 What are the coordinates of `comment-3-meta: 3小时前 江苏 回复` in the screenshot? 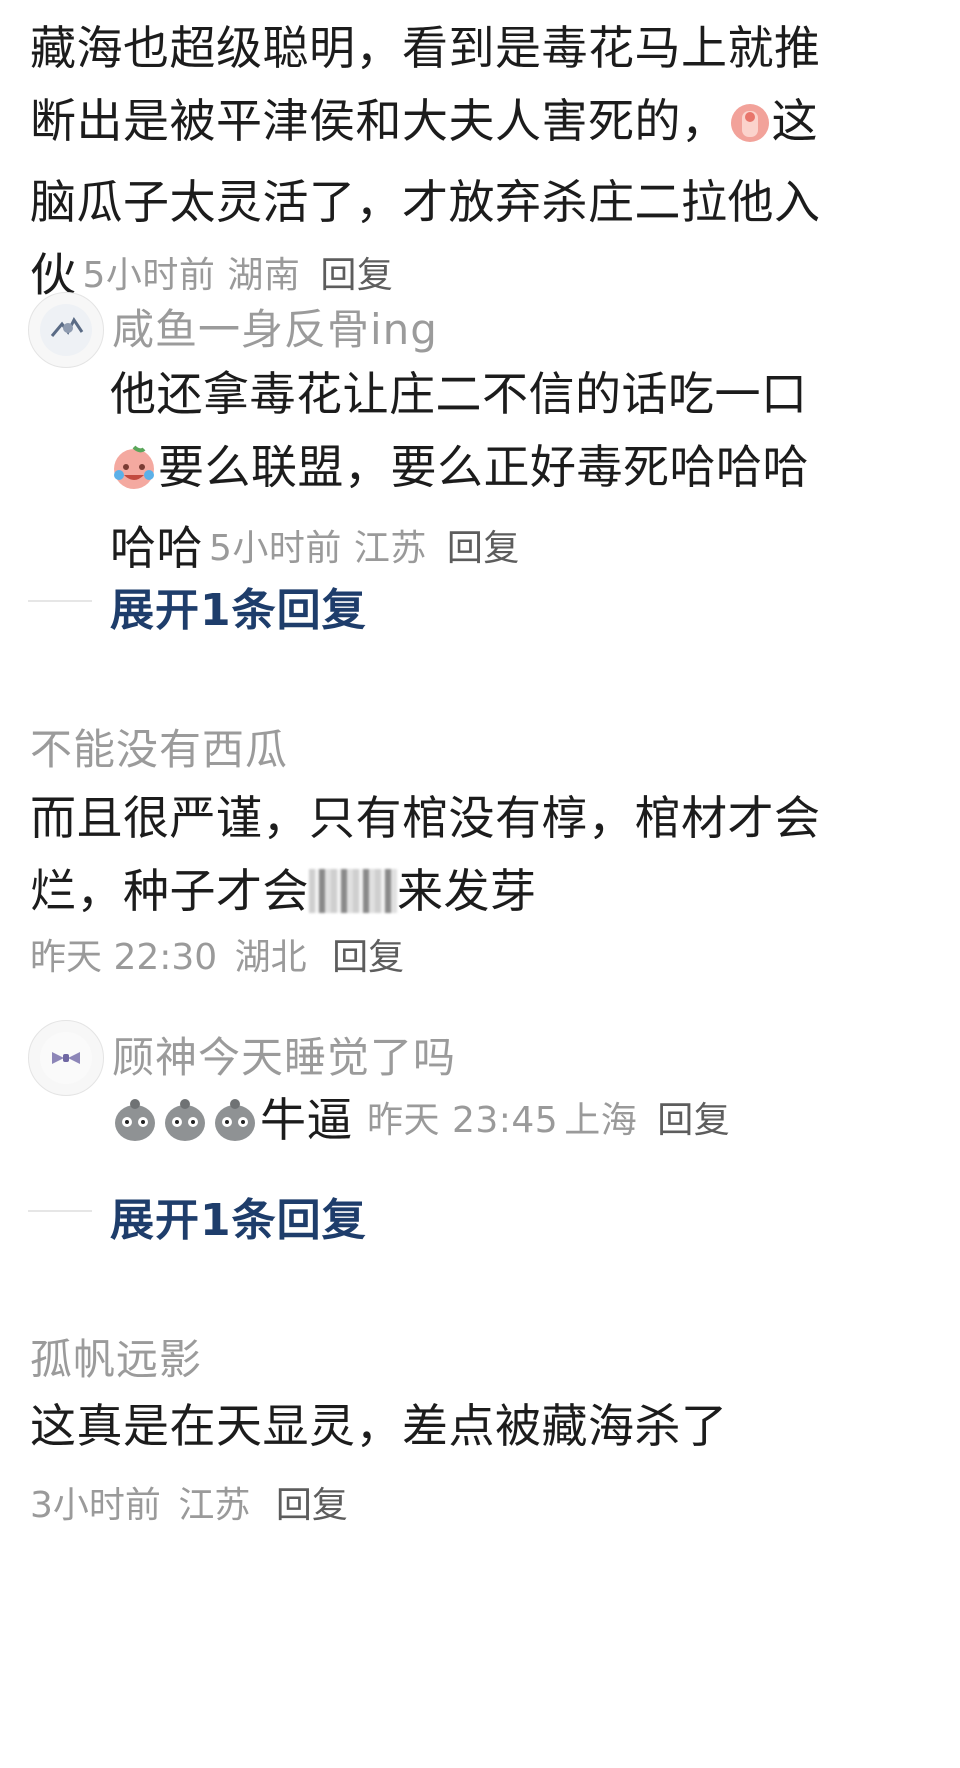 It's located at (189, 1502).